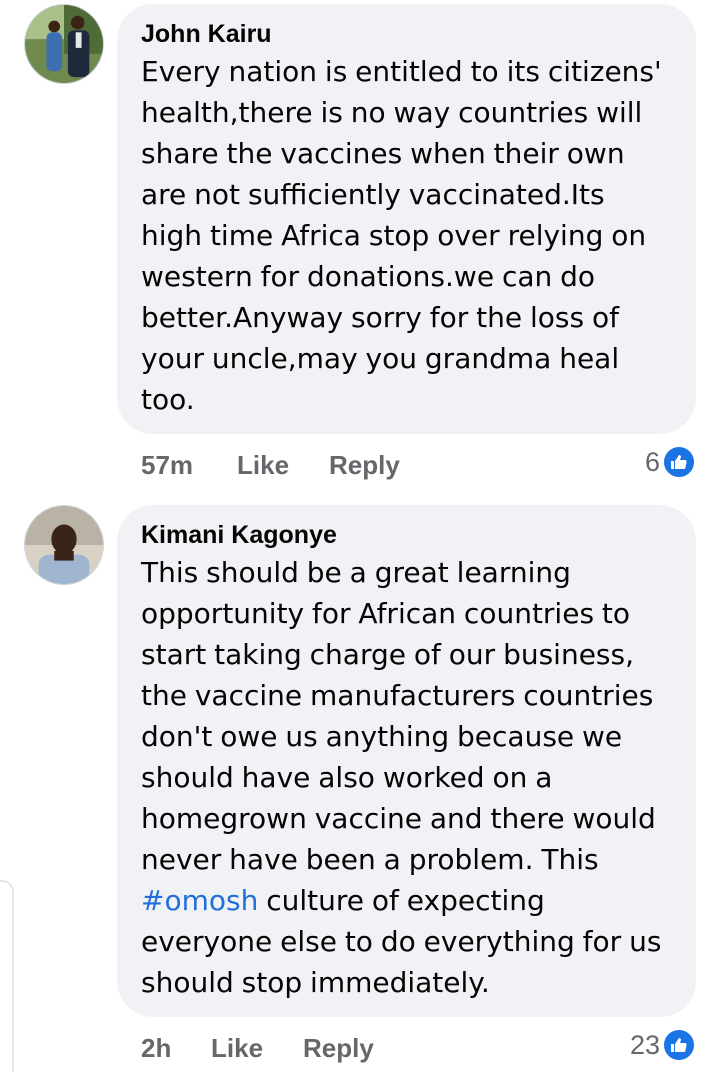 Image resolution: width=720 pixels, height=1072 pixels. I want to click on comment-line: homegrown vaccine and there would, so click(398, 818).